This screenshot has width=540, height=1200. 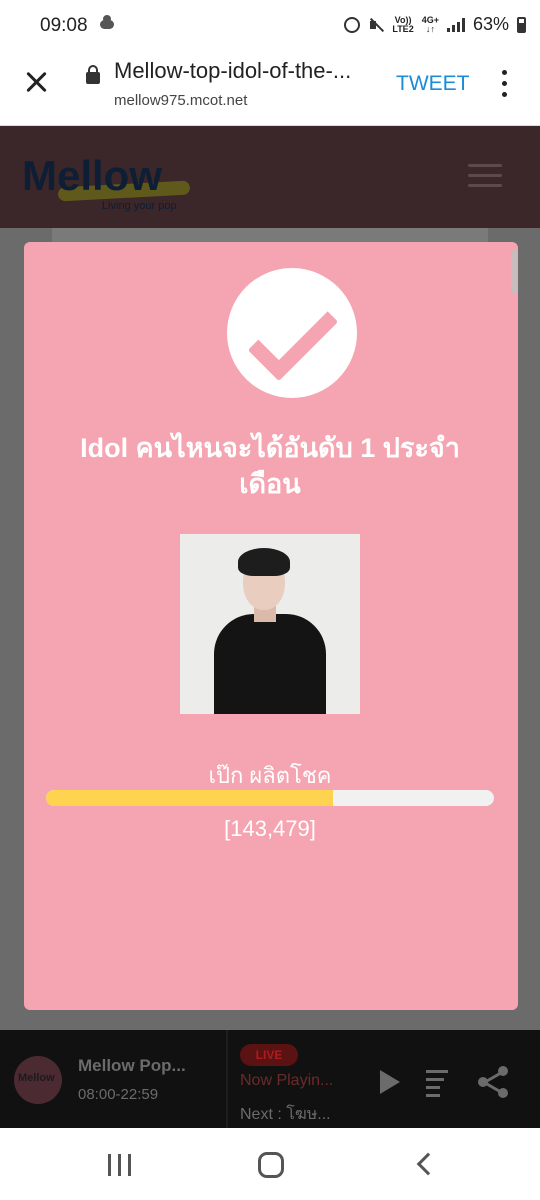 I want to click on live-badge: LIVE, so click(x=269, y=1055).